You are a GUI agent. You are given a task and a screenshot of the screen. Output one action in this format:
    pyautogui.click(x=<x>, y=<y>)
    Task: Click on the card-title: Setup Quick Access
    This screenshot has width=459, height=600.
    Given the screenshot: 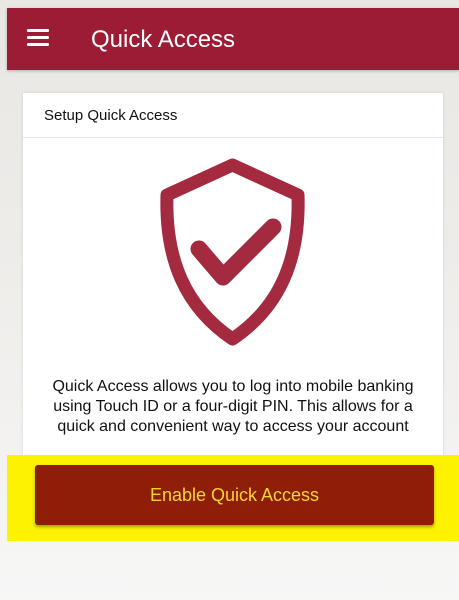 What is the action you would take?
    pyautogui.click(x=111, y=115)
    